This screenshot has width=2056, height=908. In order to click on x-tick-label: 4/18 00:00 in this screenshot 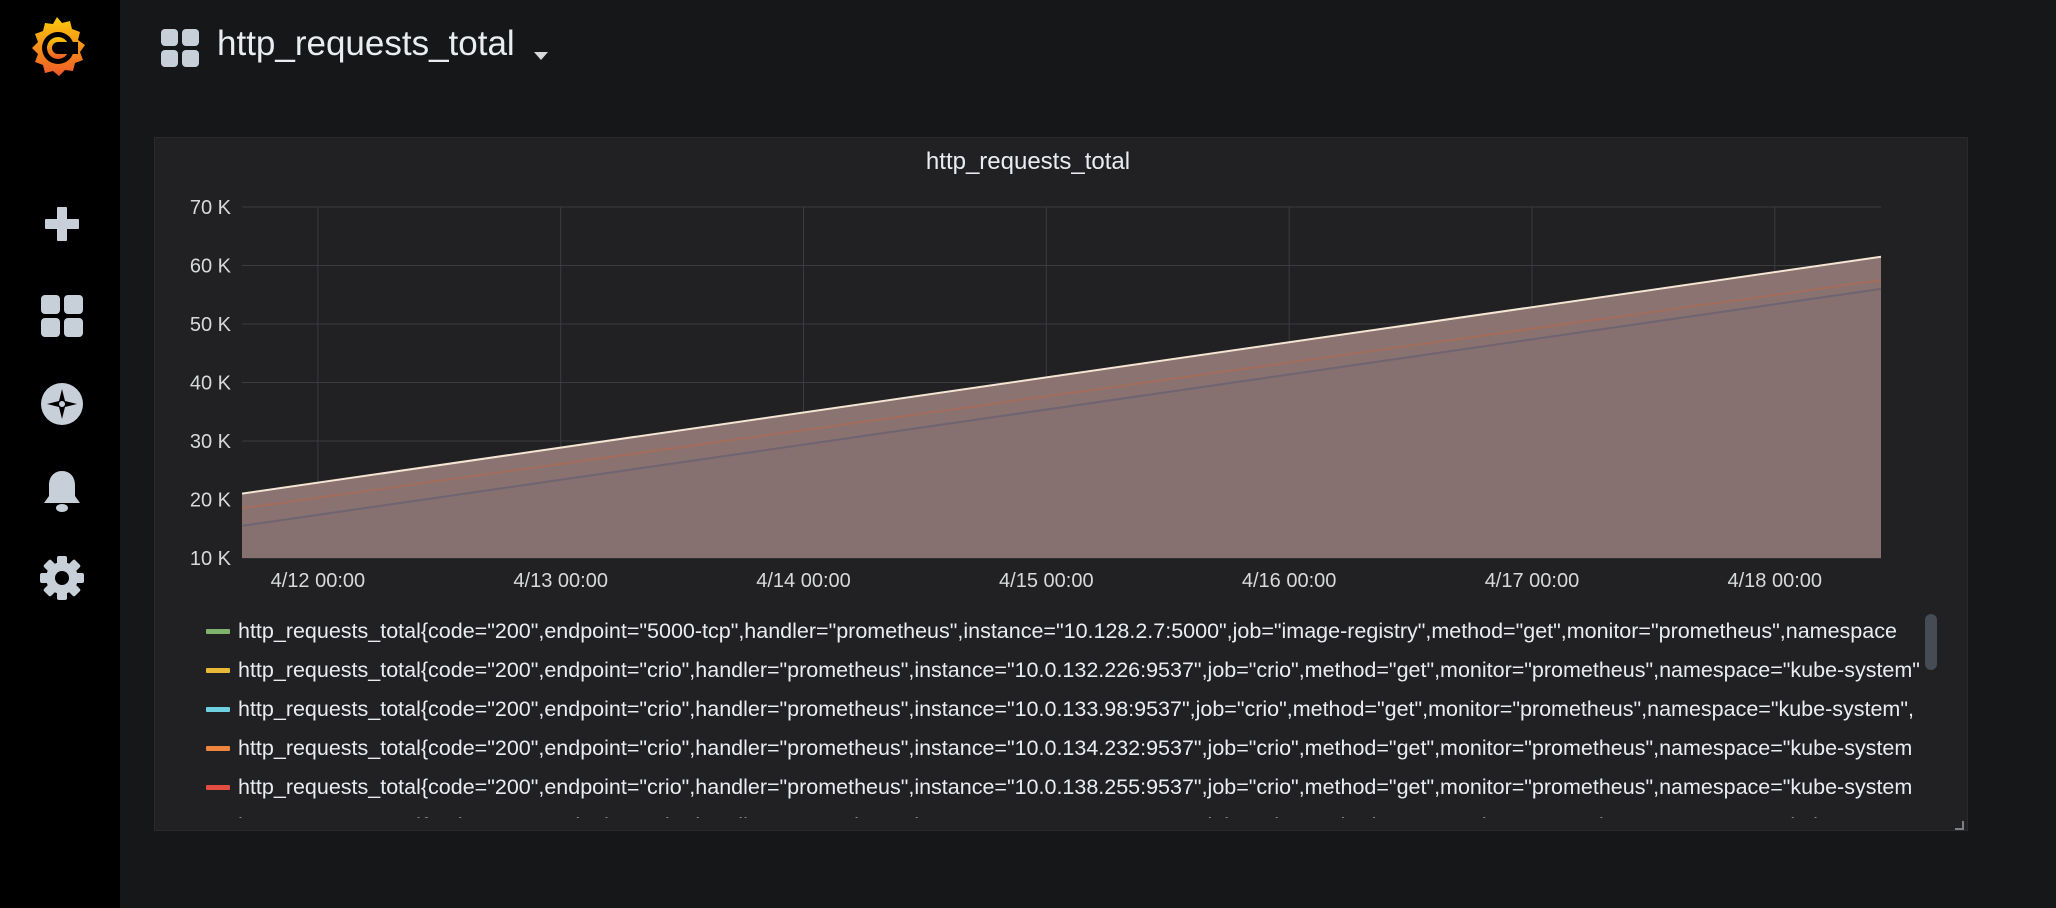, I will do `click(1775, 581)`.